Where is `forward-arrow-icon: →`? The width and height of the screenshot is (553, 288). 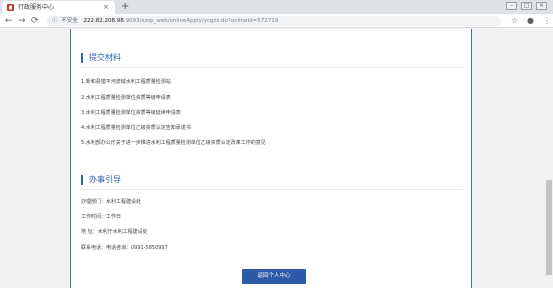 forward-arrow-icon: → is located at coordinates (22, 21).